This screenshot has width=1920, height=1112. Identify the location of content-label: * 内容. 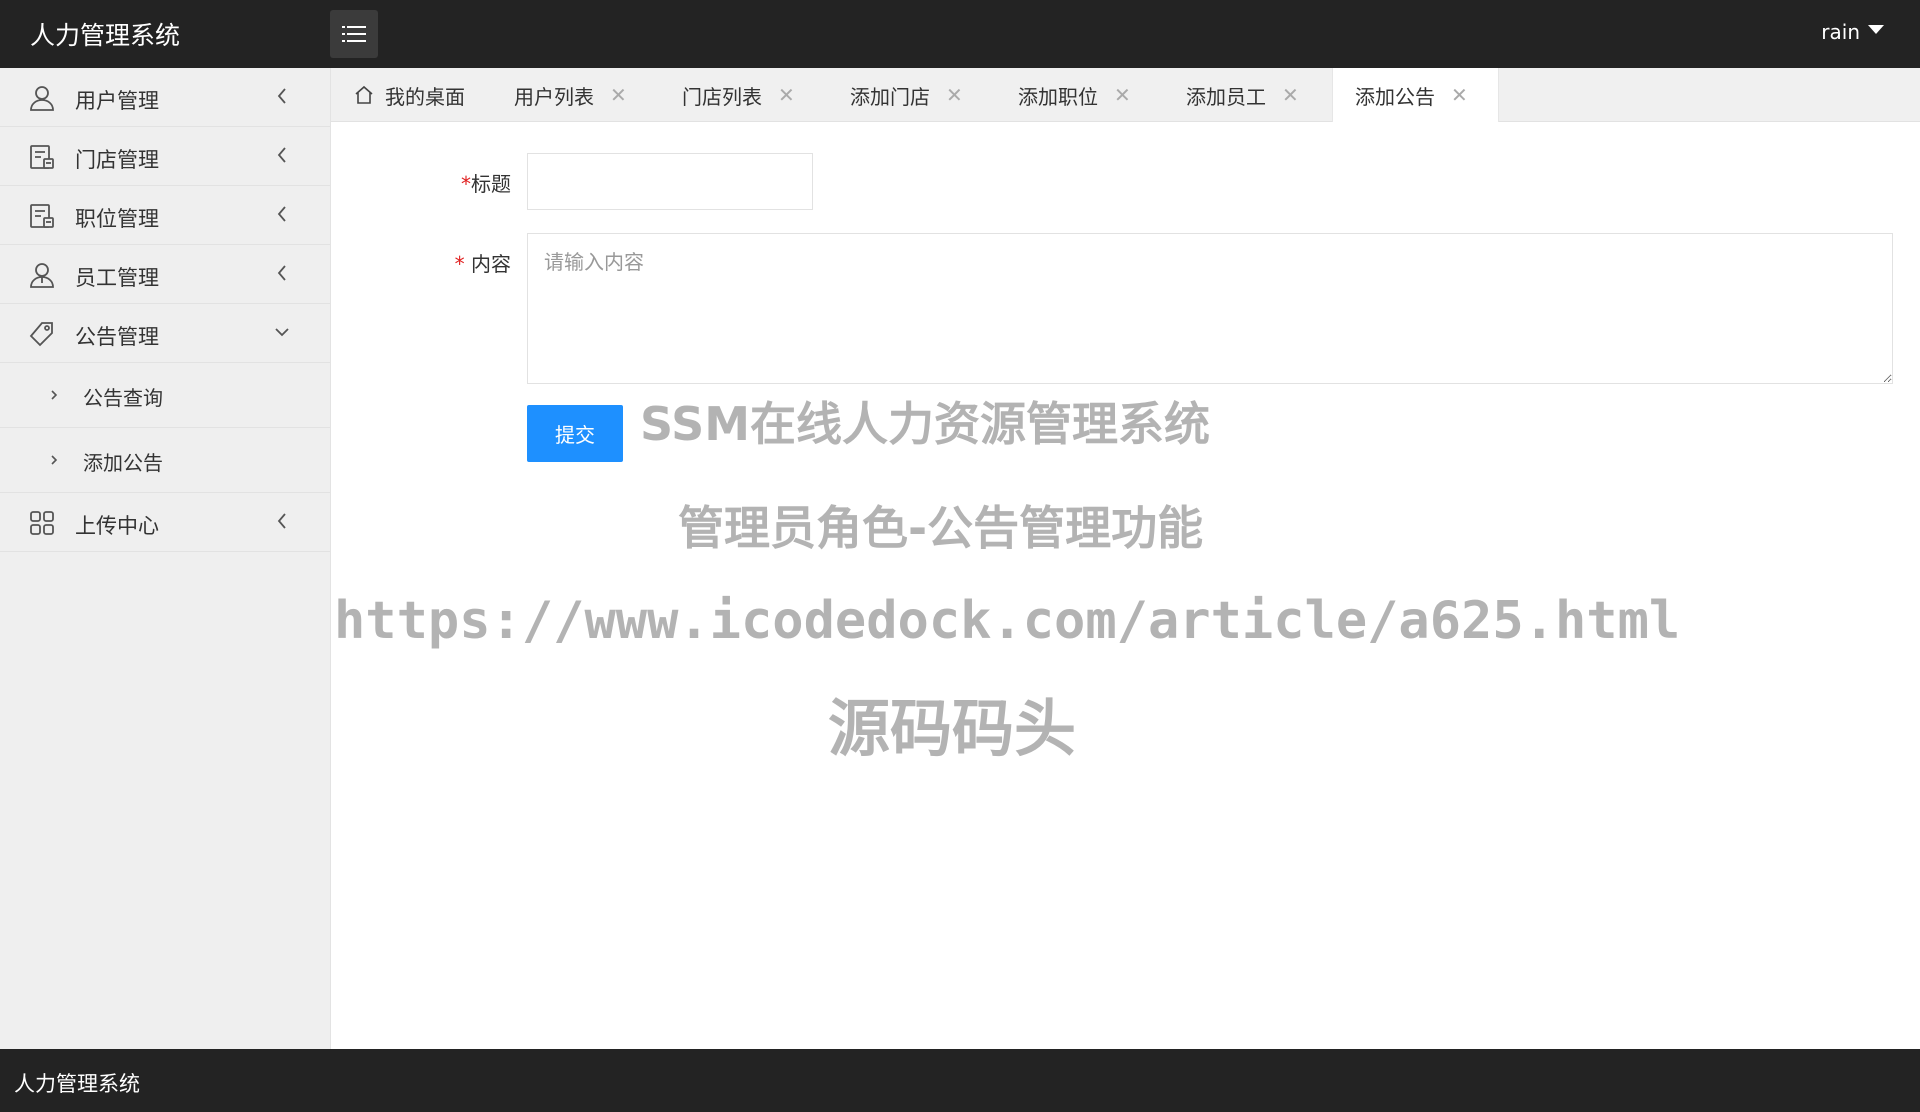
(476, 262).